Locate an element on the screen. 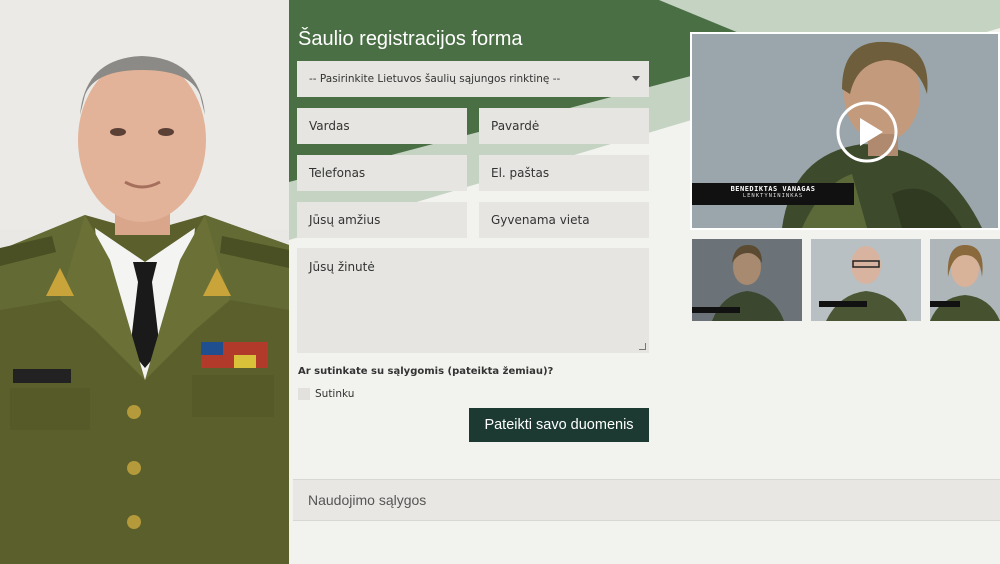 This screenshot has width=1000, height=564. caption-name: BENEDIKTAS VANAGAS is located at coordinates (773, 189).